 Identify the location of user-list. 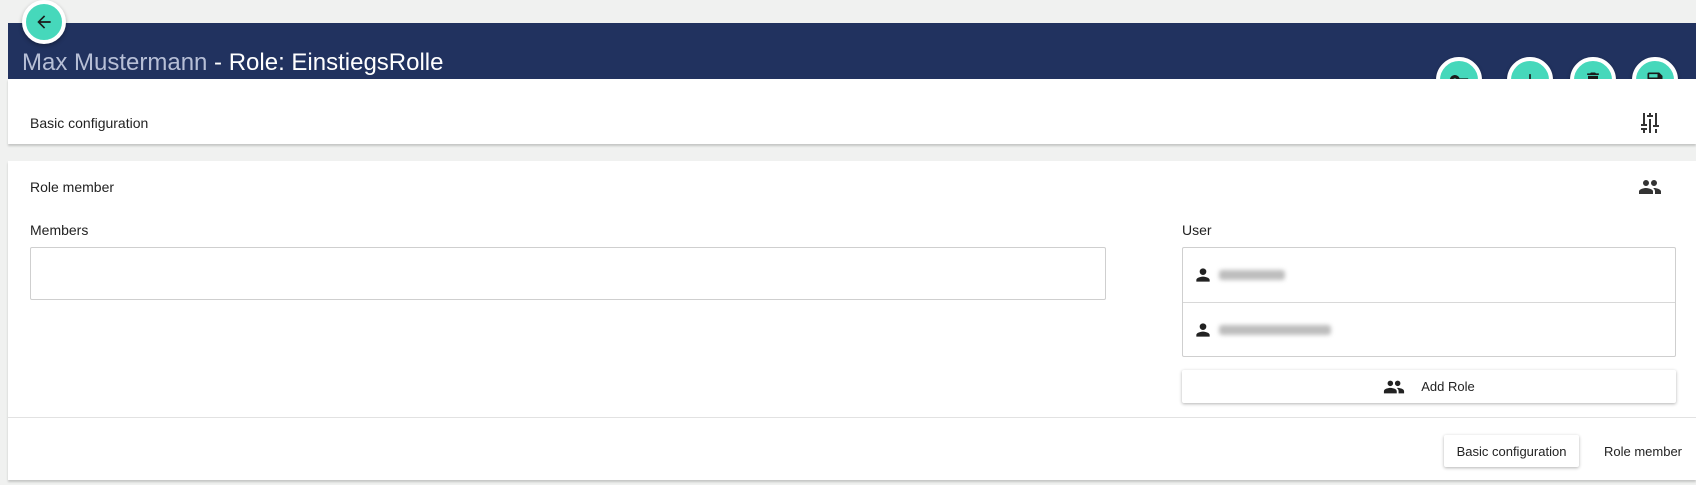
(1429, 302).